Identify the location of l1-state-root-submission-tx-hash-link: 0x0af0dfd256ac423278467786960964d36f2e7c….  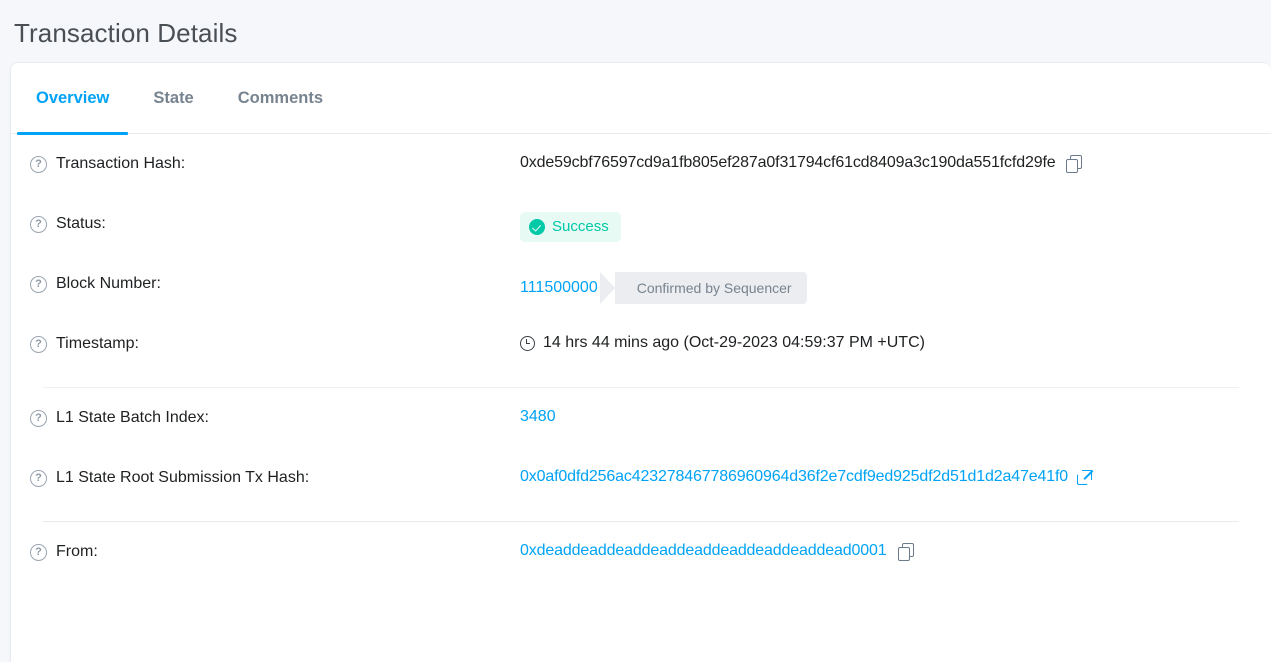
(794, 477).